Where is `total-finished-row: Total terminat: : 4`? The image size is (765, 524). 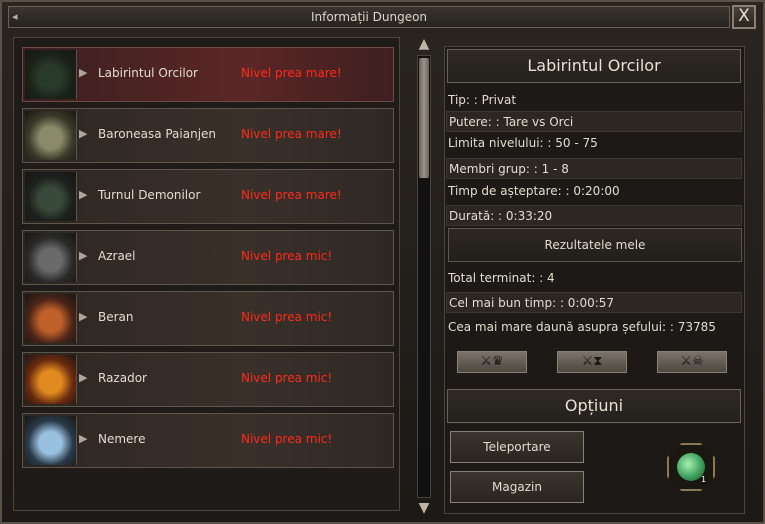 total-finished-row: Total terminat: : 4 is located at coordinates (501, 278).